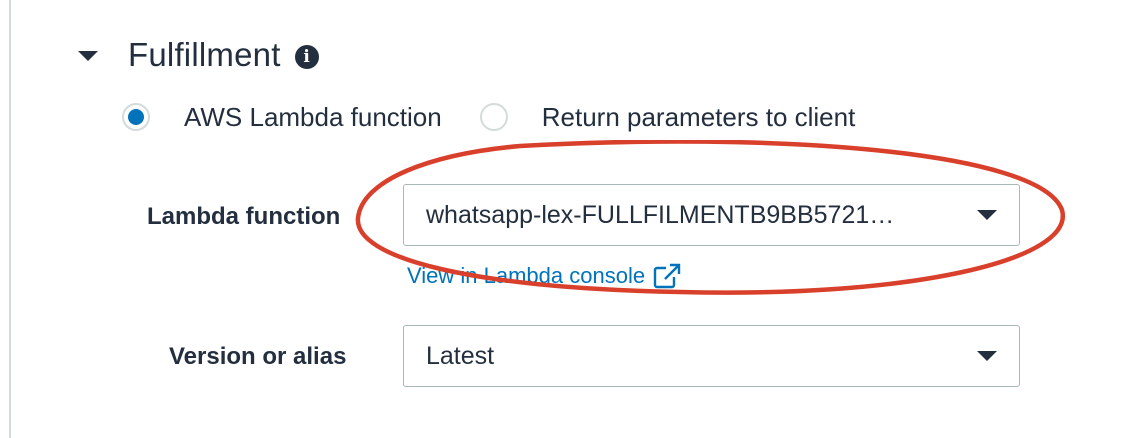  I want to click on radio-return-parameters: Return parameters to client, so click(667, 117).